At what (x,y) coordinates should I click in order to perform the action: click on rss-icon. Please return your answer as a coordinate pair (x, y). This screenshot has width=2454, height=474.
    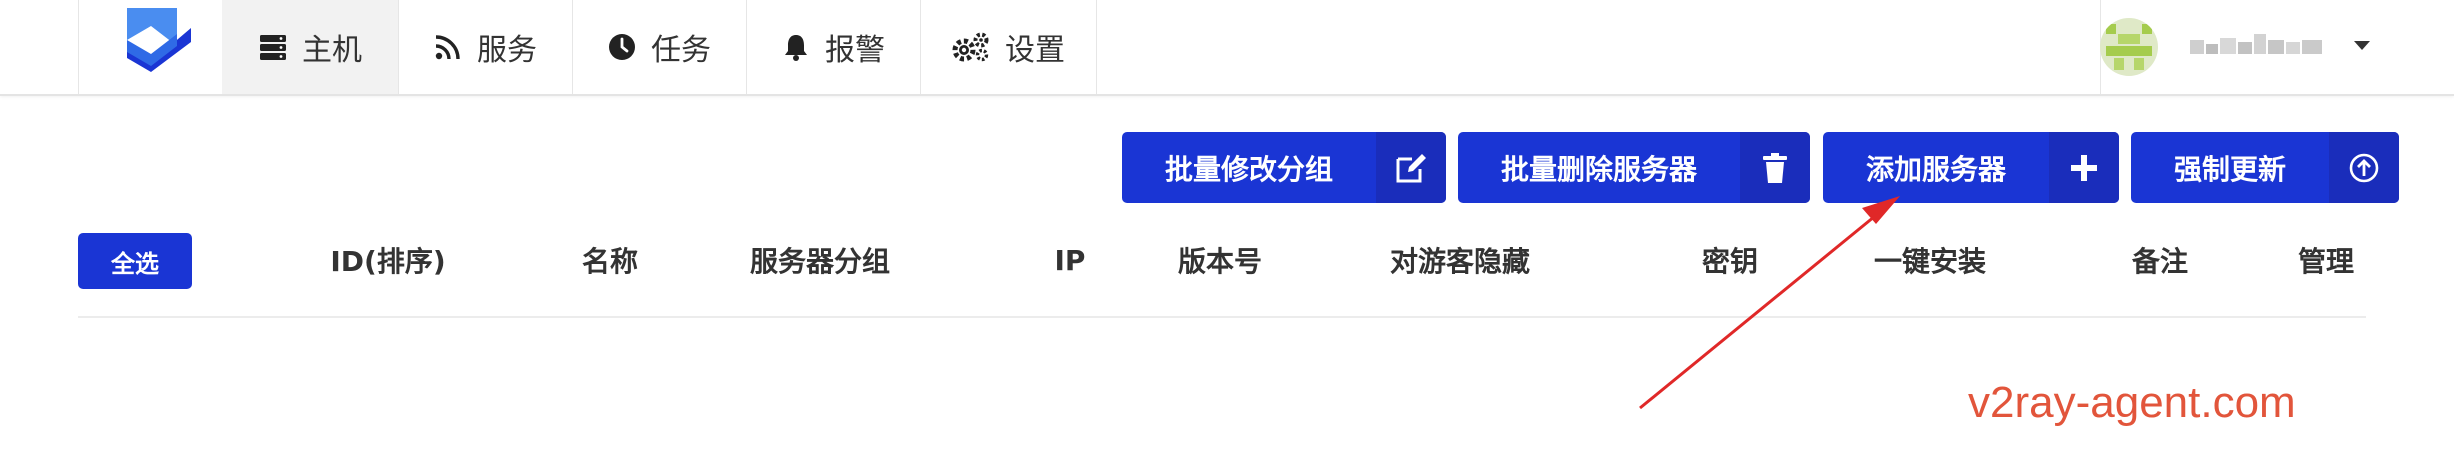
    Looking at the image, I should click on (448, 47).